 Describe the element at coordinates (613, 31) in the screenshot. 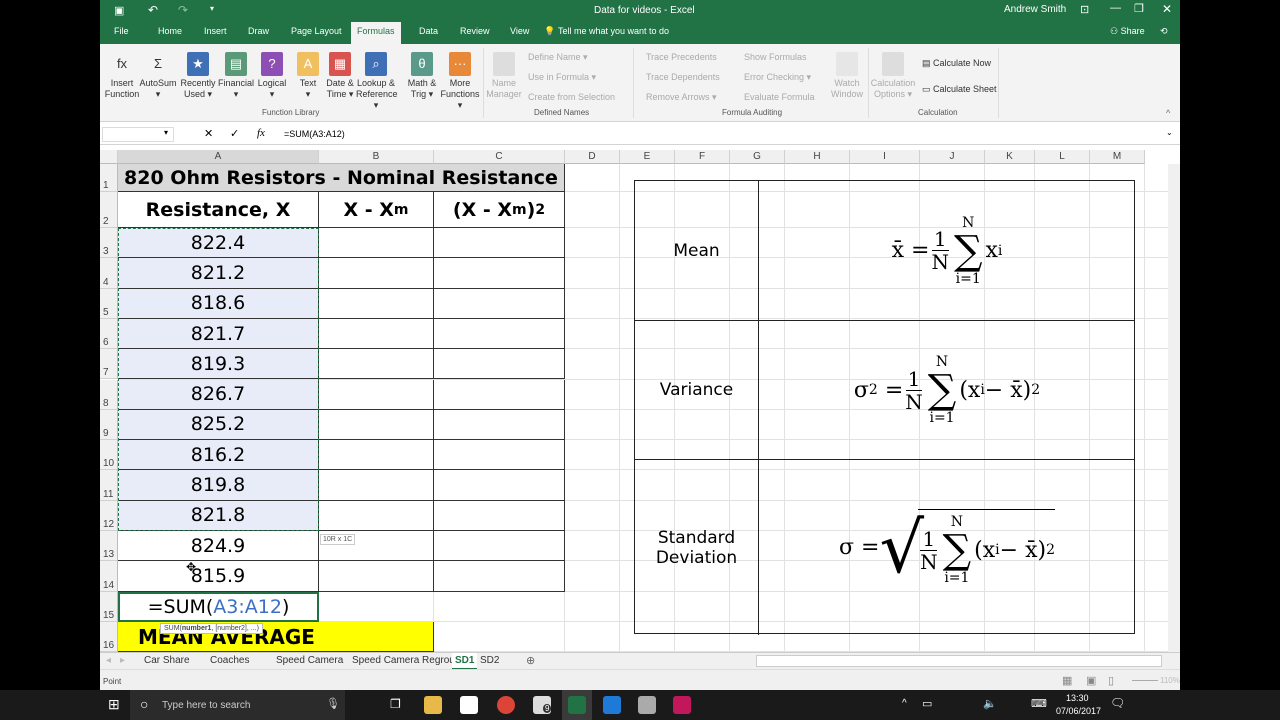

I see `tell-me-search: Tell me what you want to do` at that location.